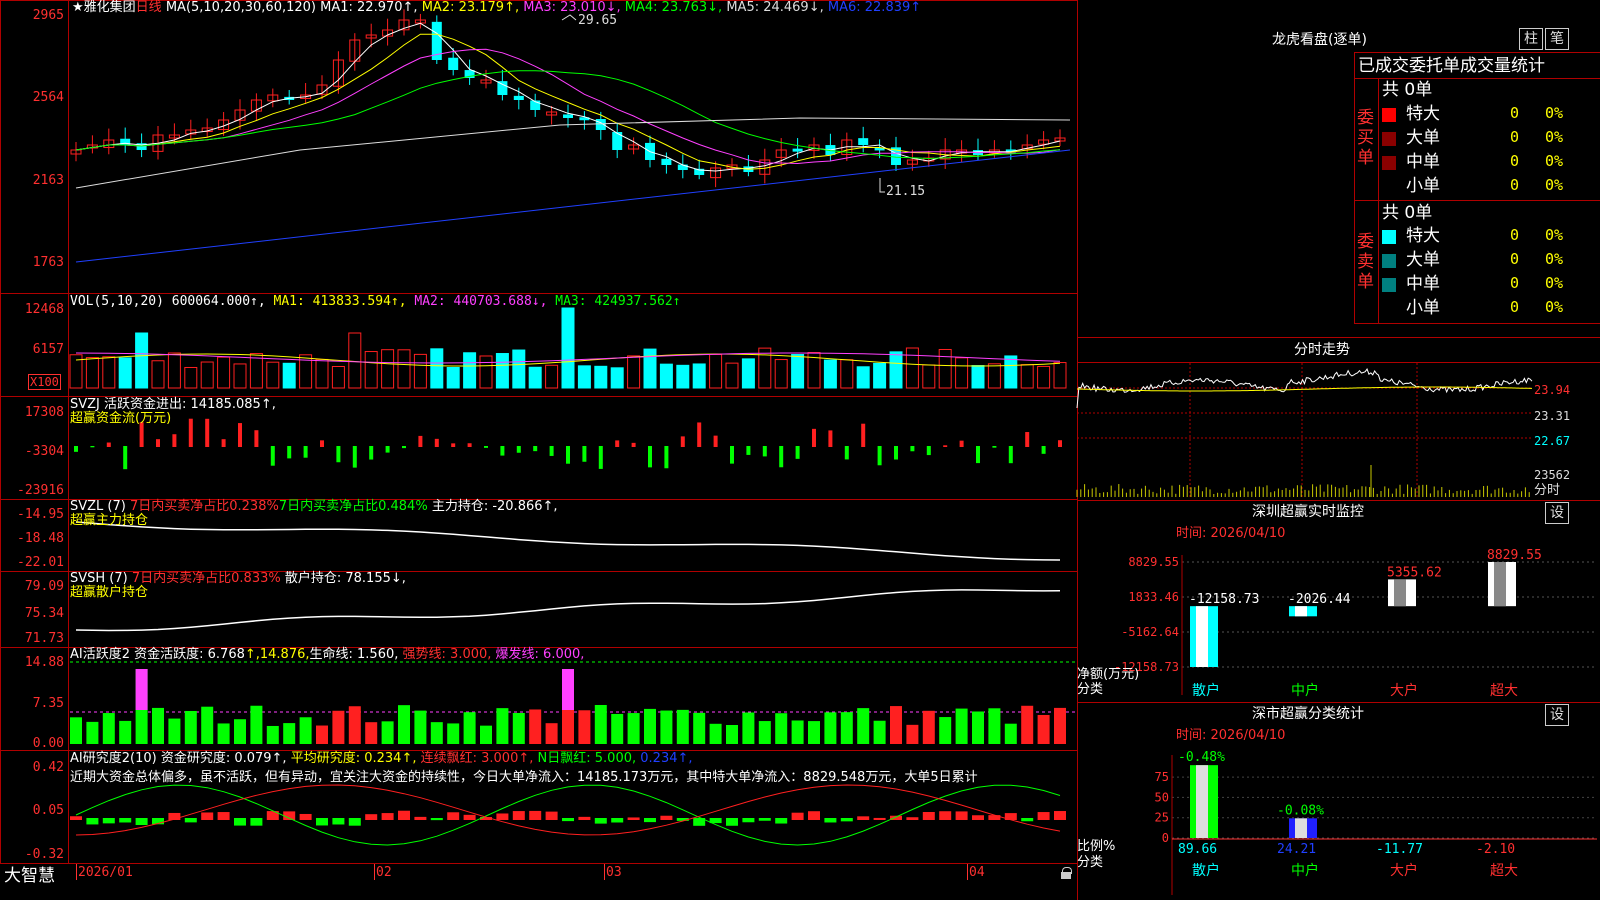 This screenshot has height=900, width=1600. I want to click on vol-unit-badge: X100, so click(44, 382).